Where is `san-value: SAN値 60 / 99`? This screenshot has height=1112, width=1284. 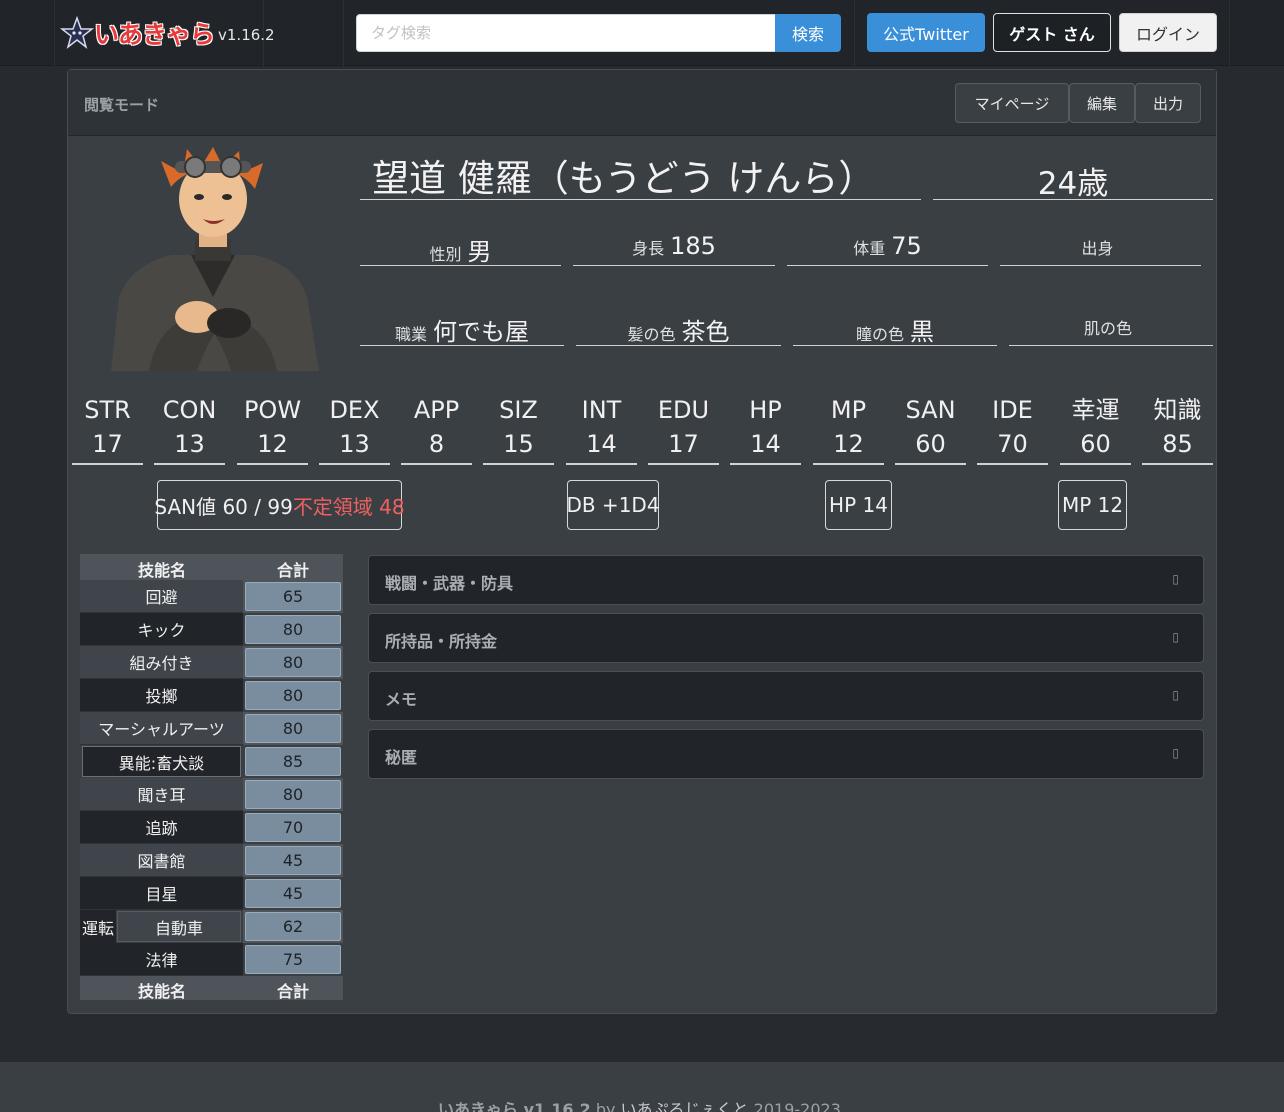 san-value: SAN値 60 / 99 is located at coordinates (223, 506).